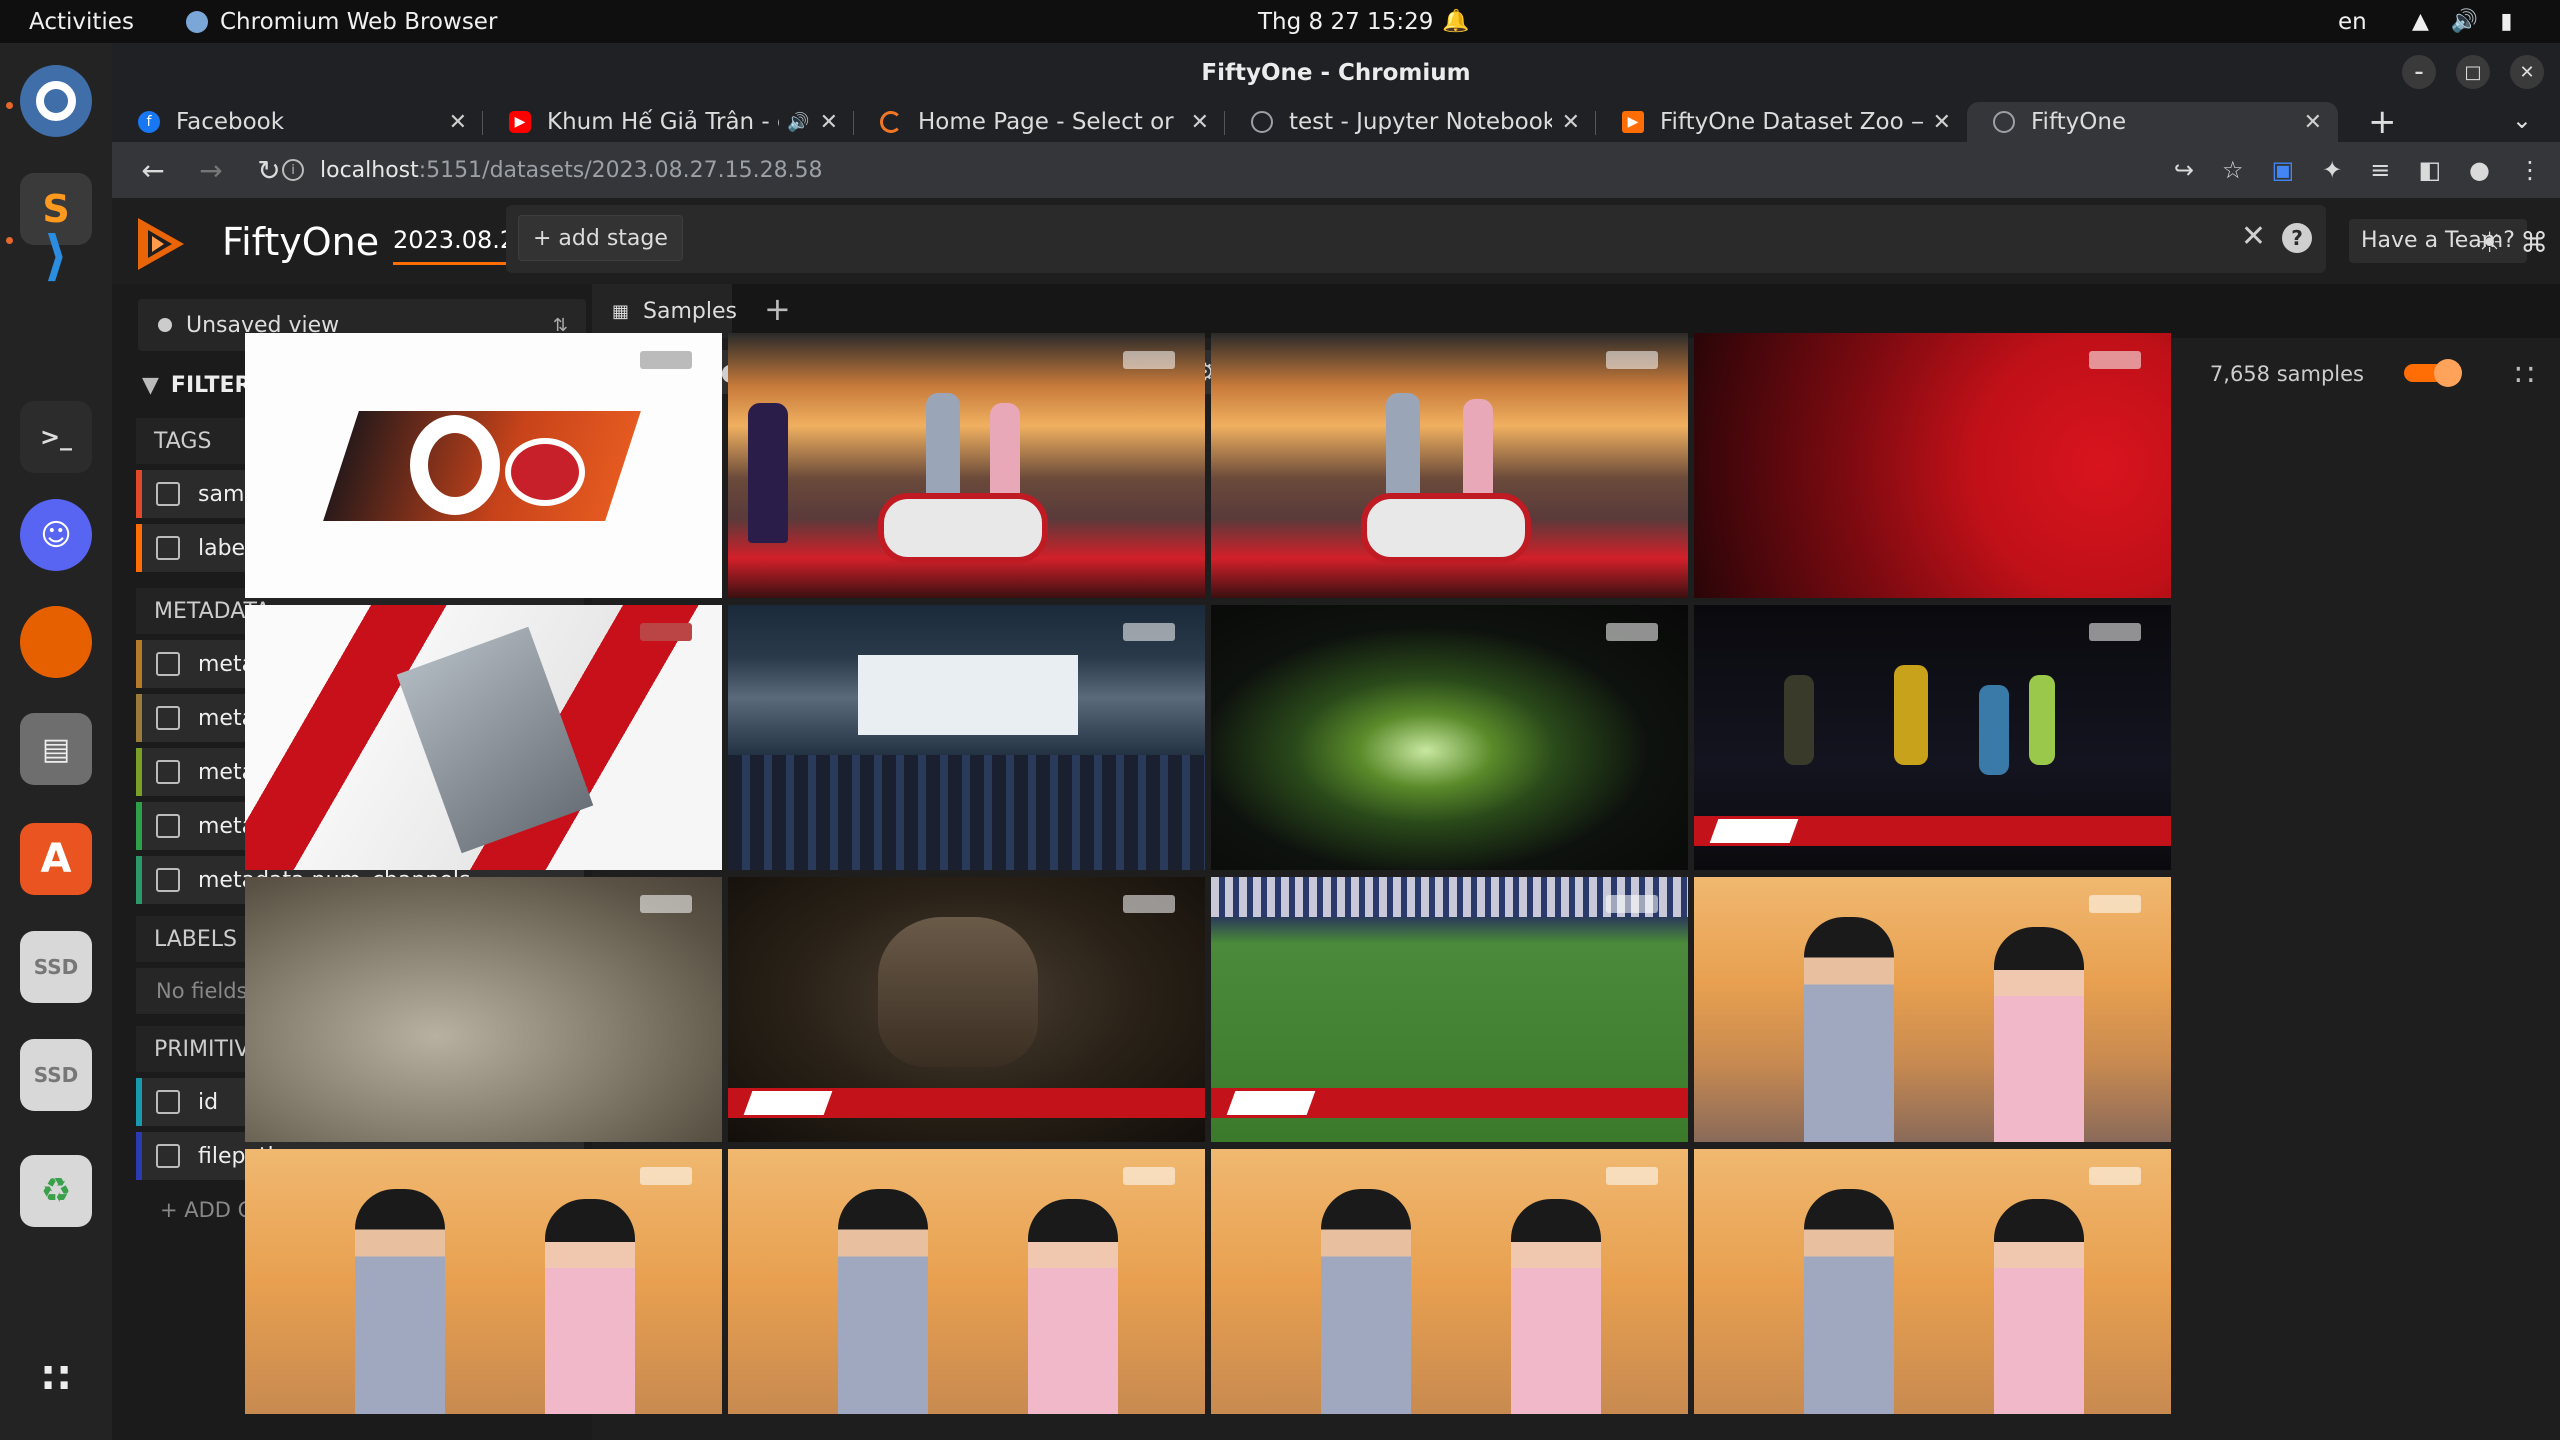  What do you see at coordinates (2382, 122) in the screenshot?
I see `new-tab-button: +` at bounding box center [2382, 122].